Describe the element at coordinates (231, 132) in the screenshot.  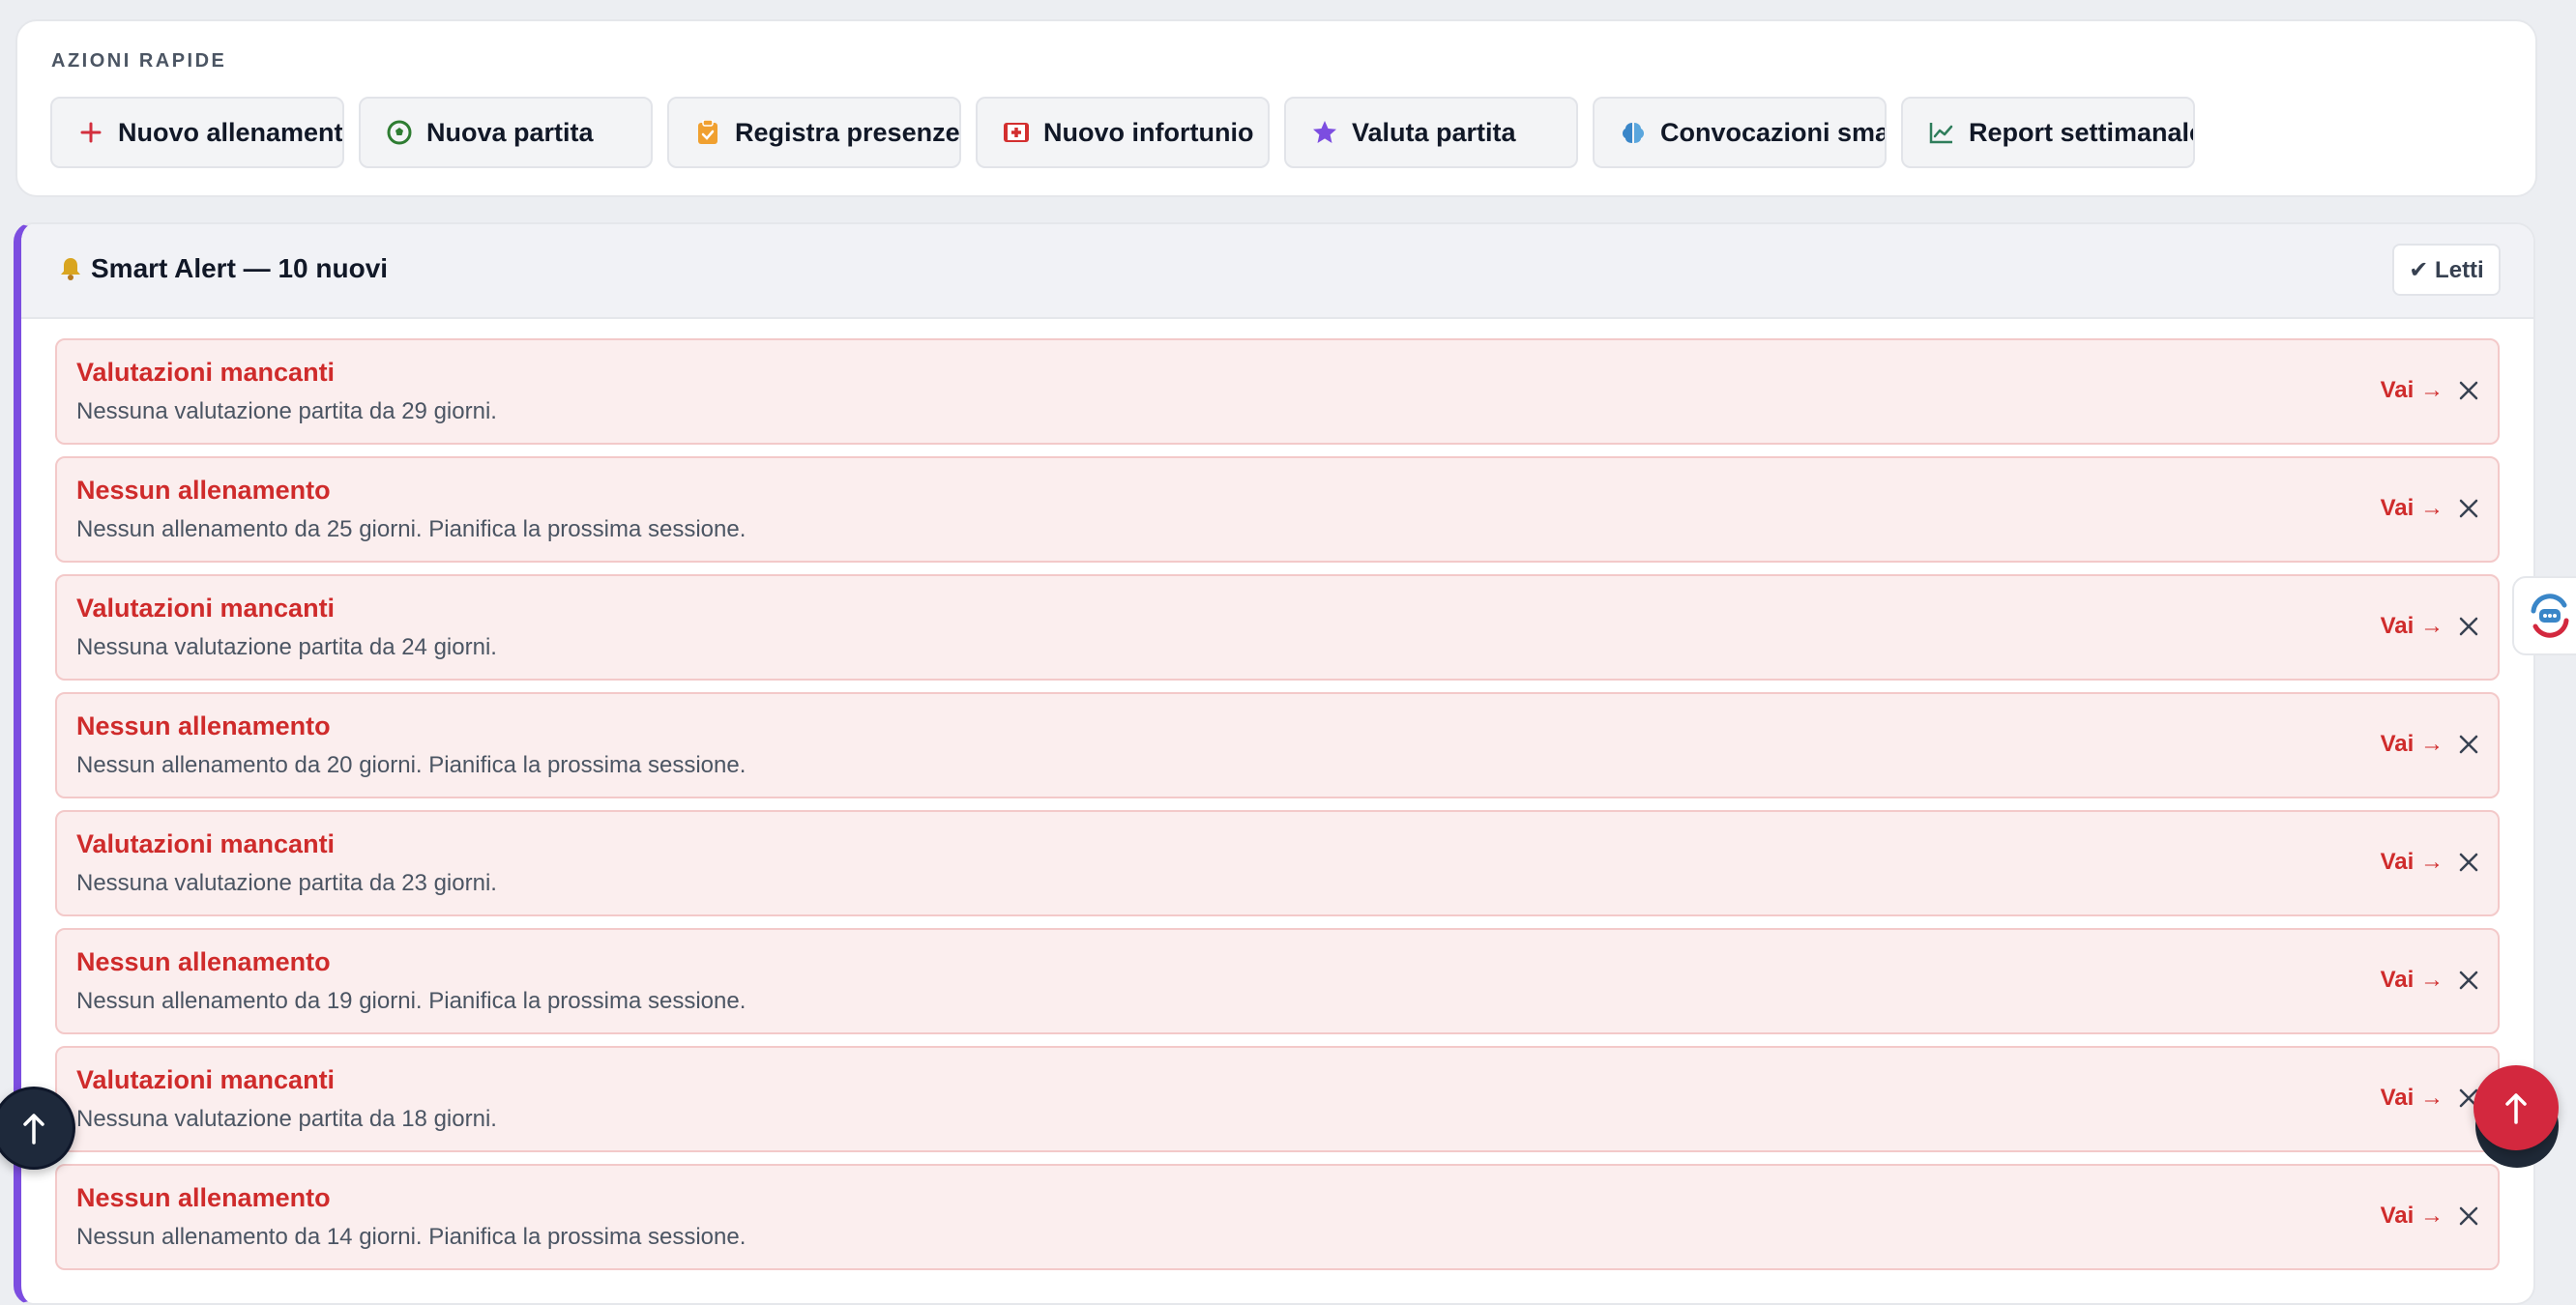
I see `new-training-label: Nuovo allenamento` at that location.